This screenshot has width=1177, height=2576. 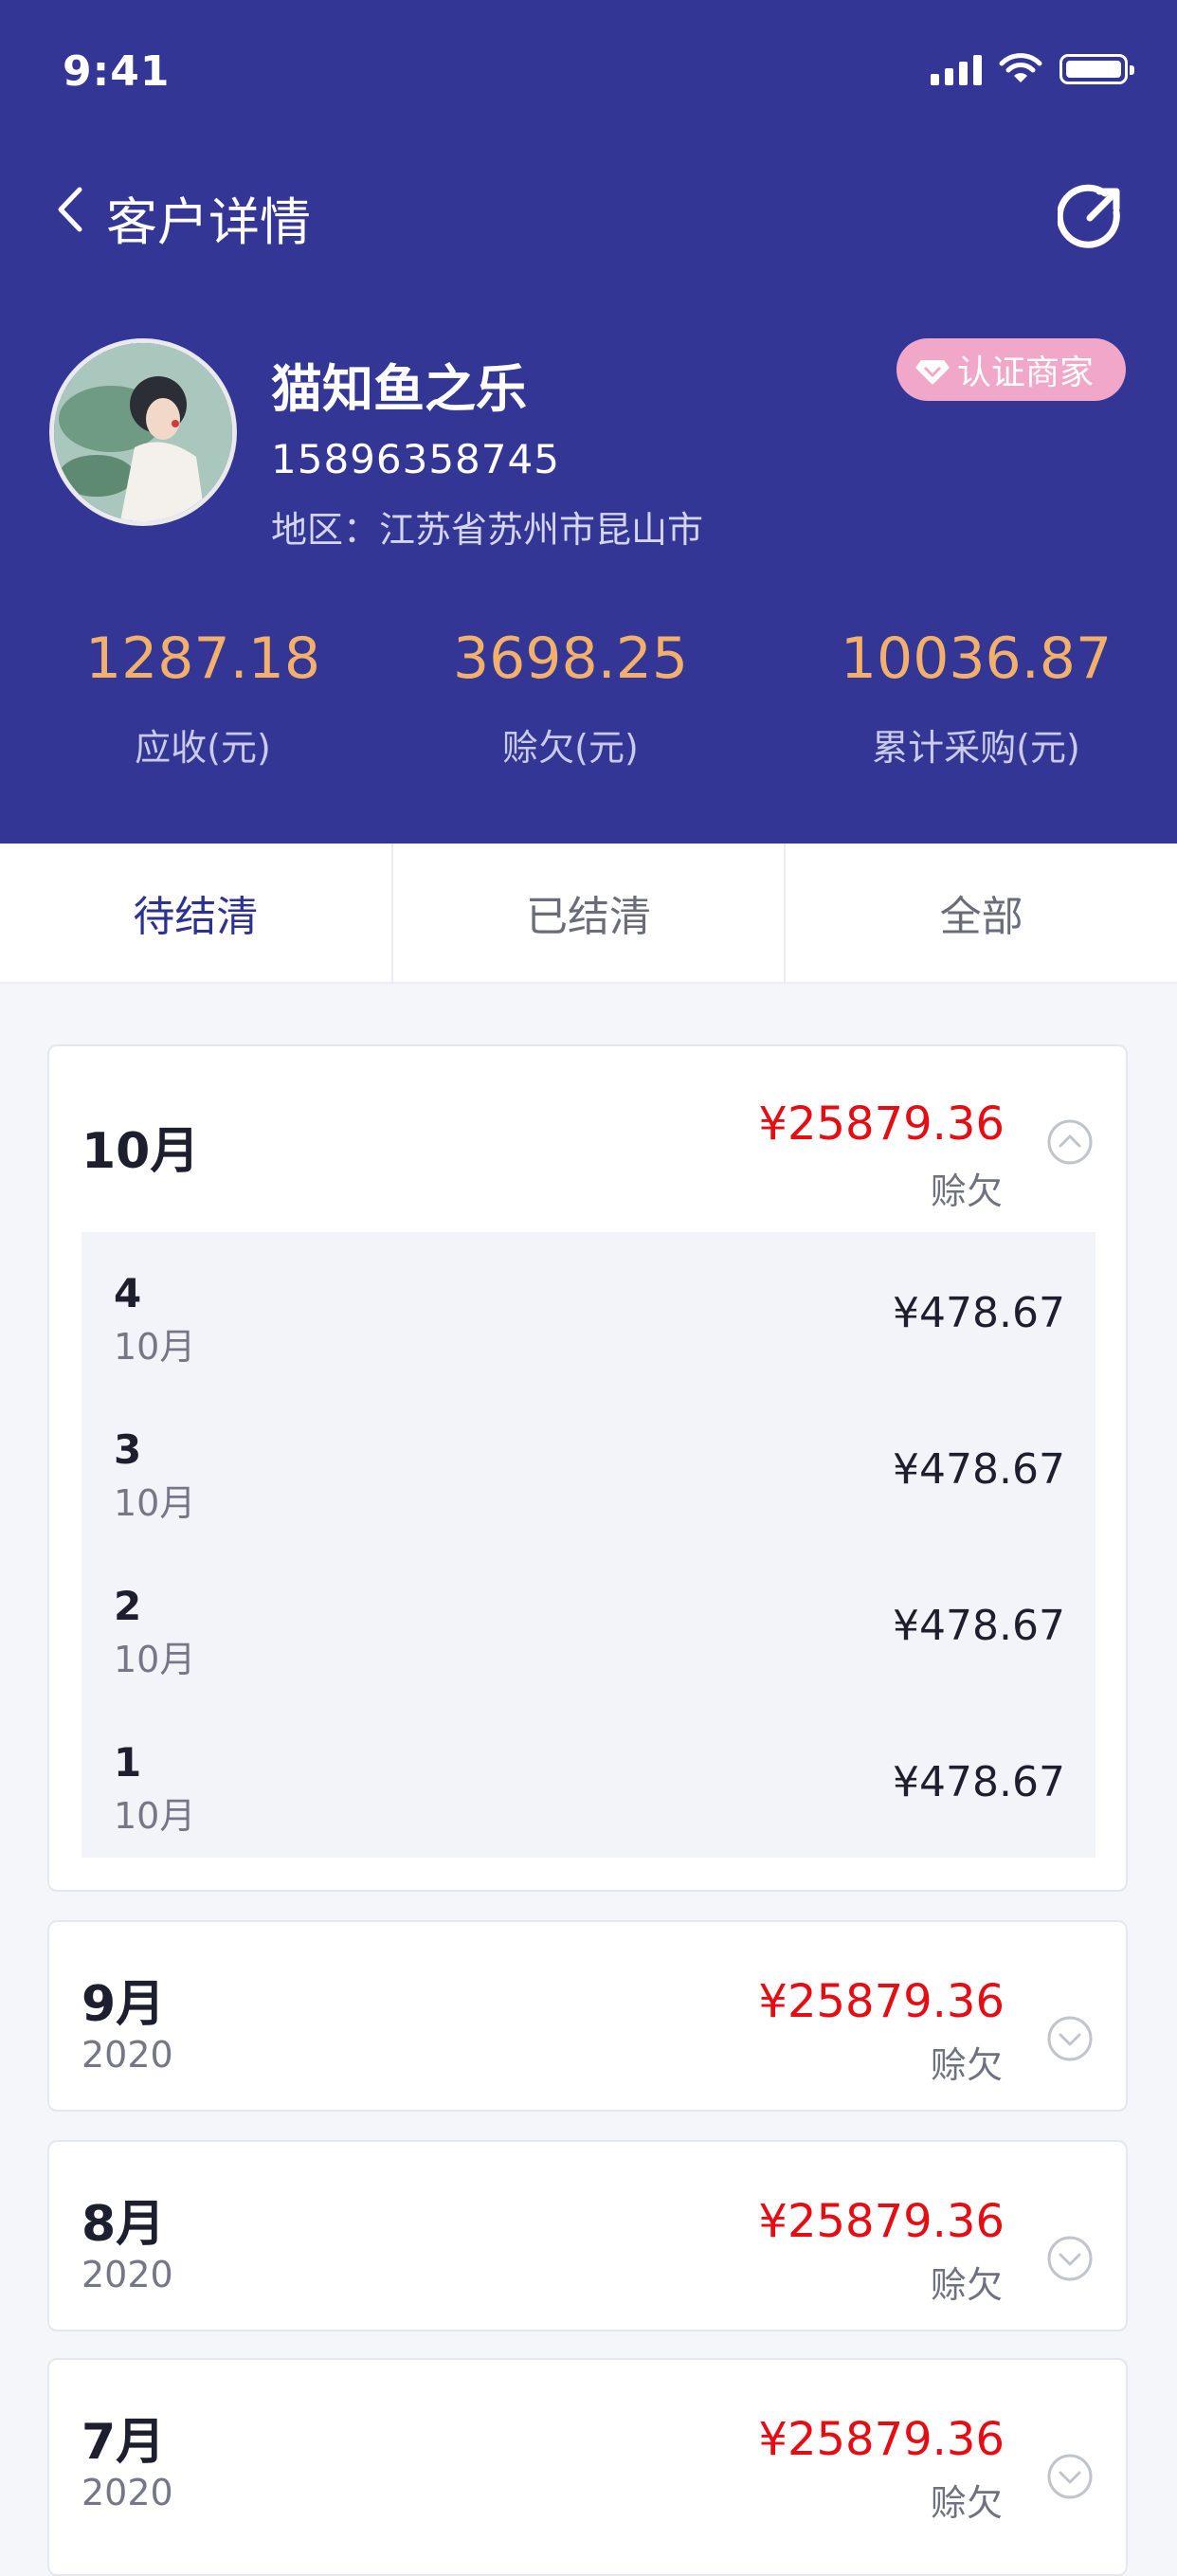 What do you see at coordinates (203, 748) in the screenshot?
I see `stat-label: 应收(元)` at bounding box center [203, 748].